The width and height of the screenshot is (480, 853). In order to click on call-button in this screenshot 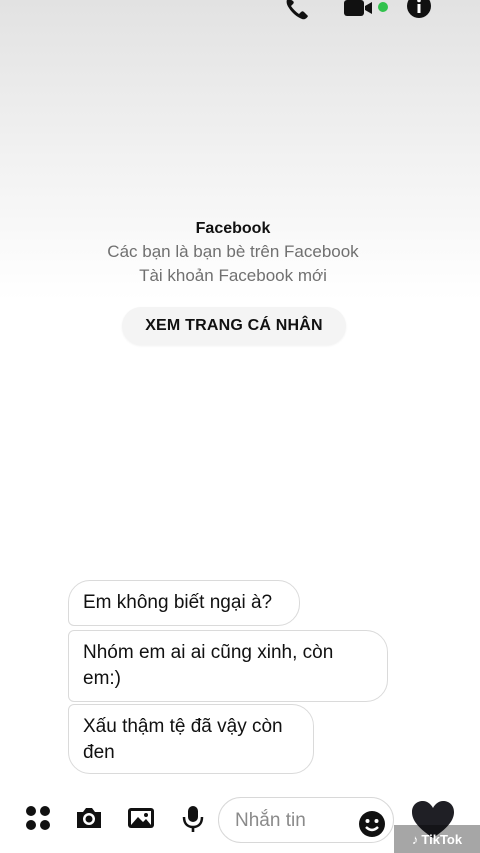, I will do `click(297, 11)`.